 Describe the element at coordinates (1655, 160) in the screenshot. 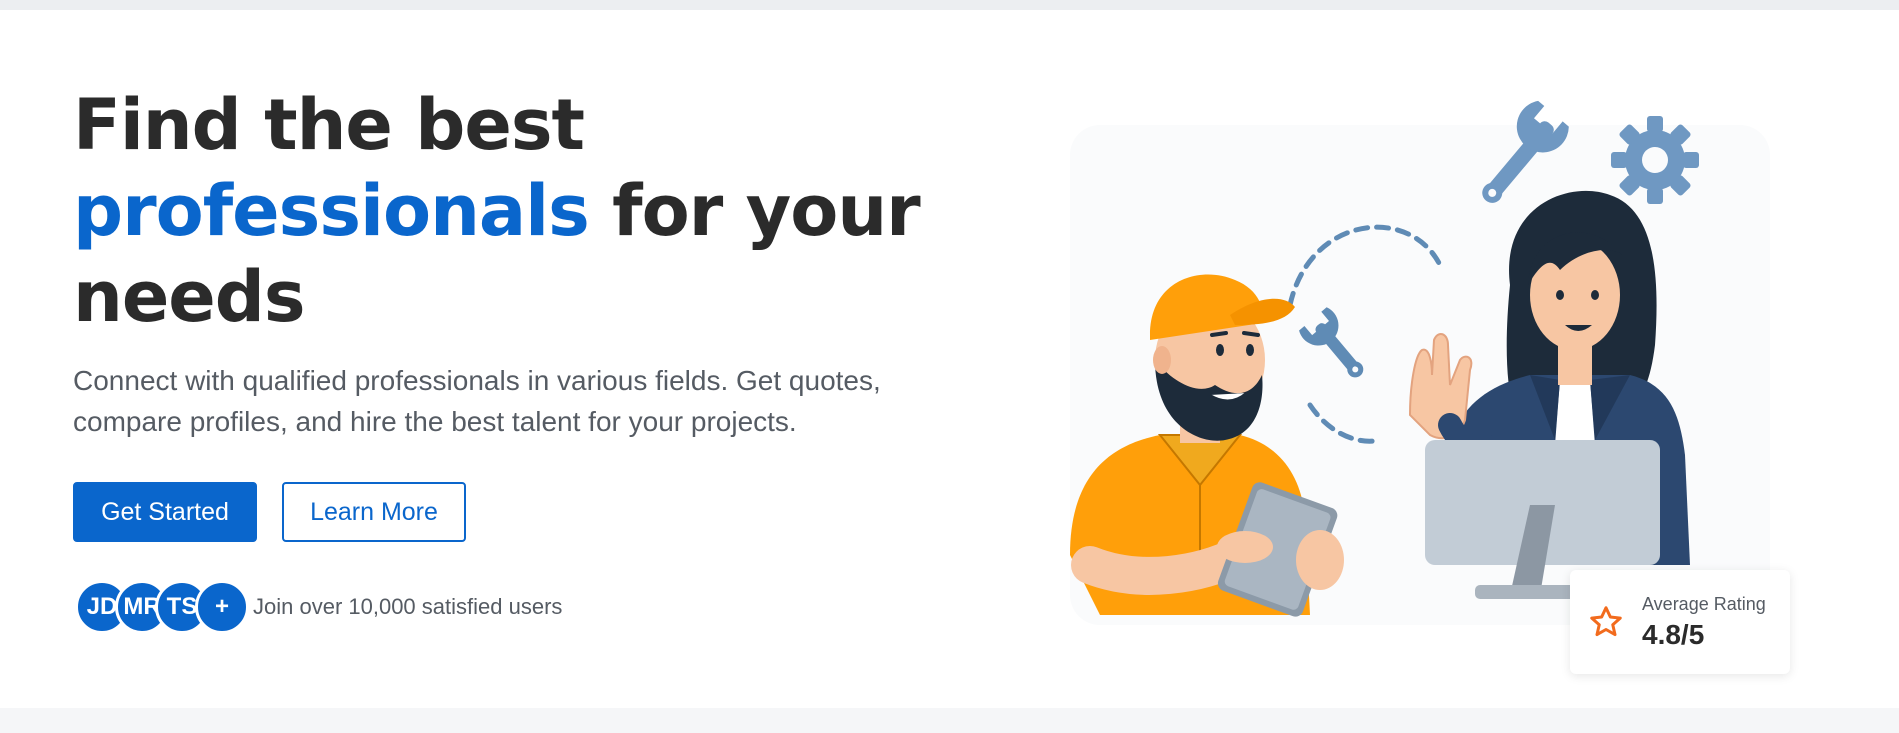

I see `gear-icon` at that location.